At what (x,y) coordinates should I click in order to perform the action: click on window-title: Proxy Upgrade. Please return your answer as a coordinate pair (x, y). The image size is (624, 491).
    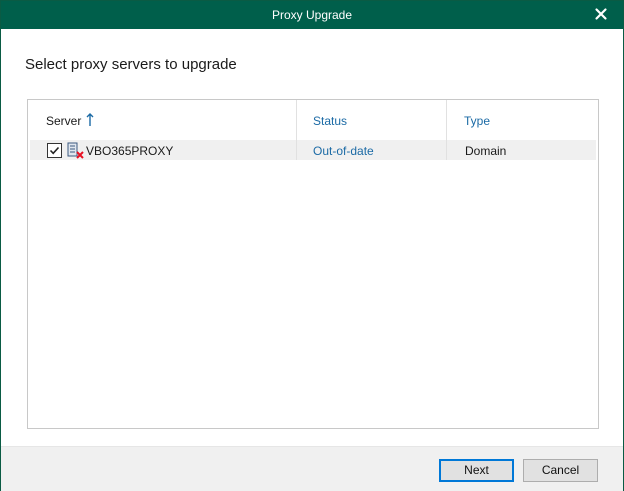
    Looking at the image, I should click on (312, 15).